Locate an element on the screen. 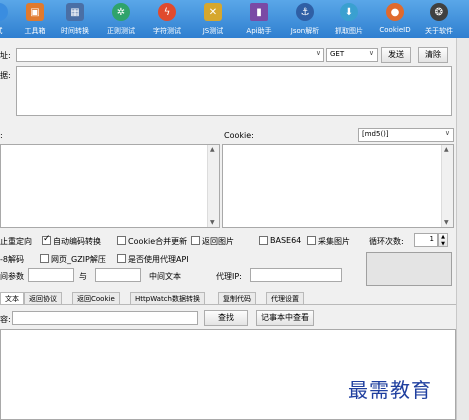 The height and width of the screenshot is (420, 469). search-content-label: 容: is located at coordinates (5, 319).